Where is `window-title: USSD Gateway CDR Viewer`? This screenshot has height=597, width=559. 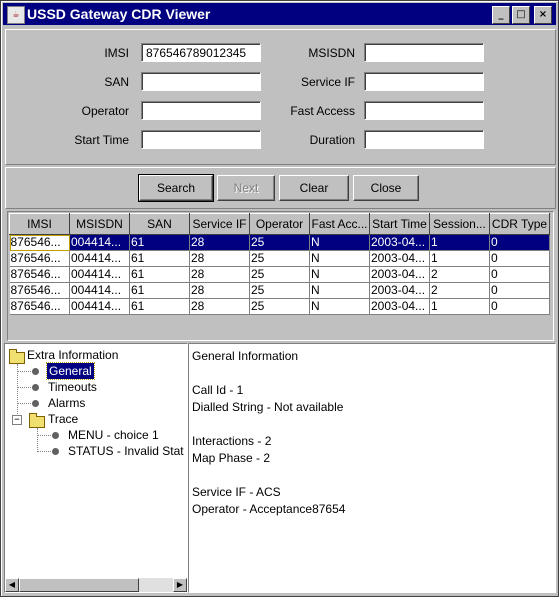 window-title: USSD Gateway CDR Viewer is located at coordinates (119, 14).